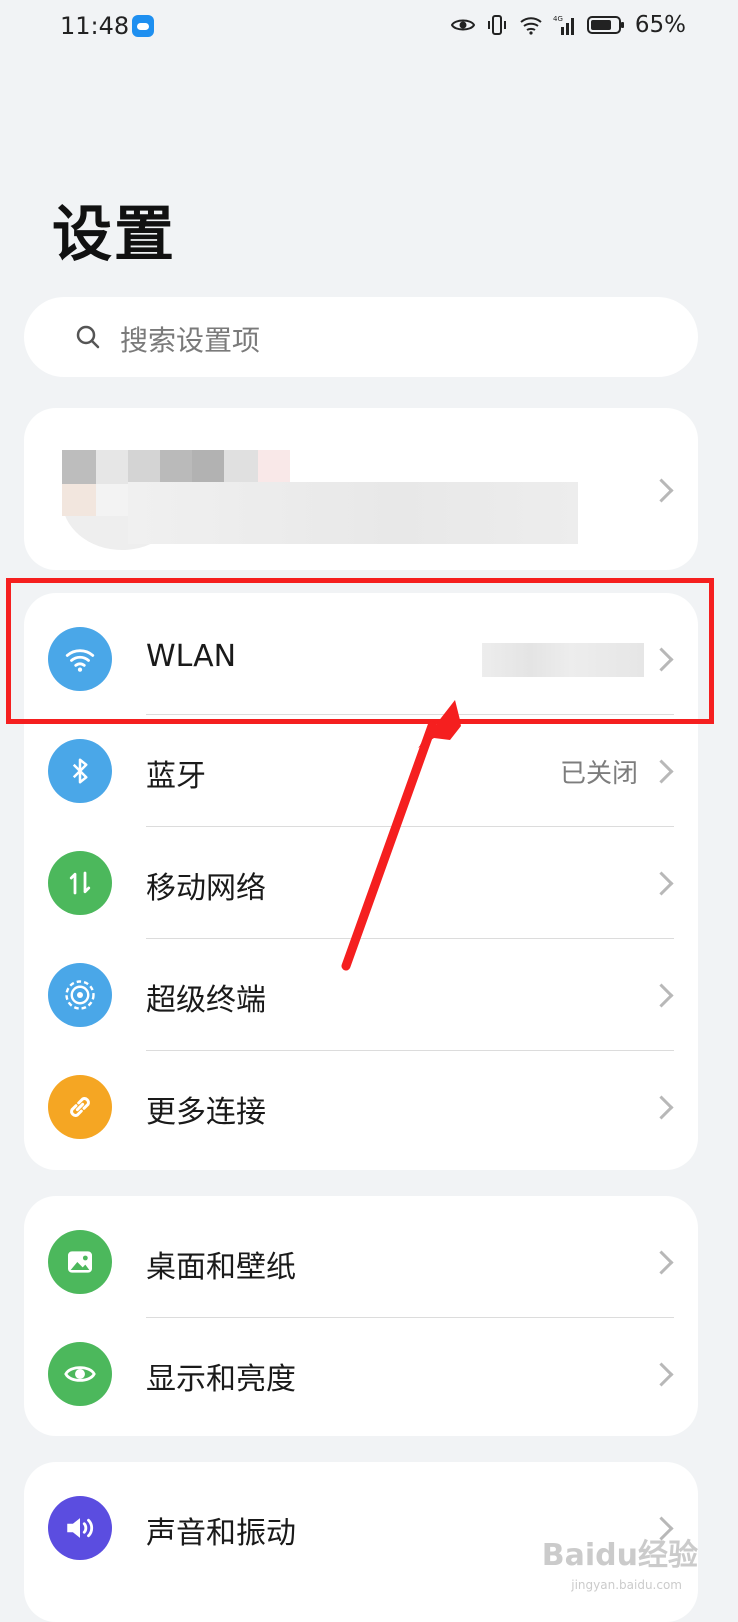 The image size is (738, 1622). I want to click on settings-item-label: 超级终端, so click(206, 1000).